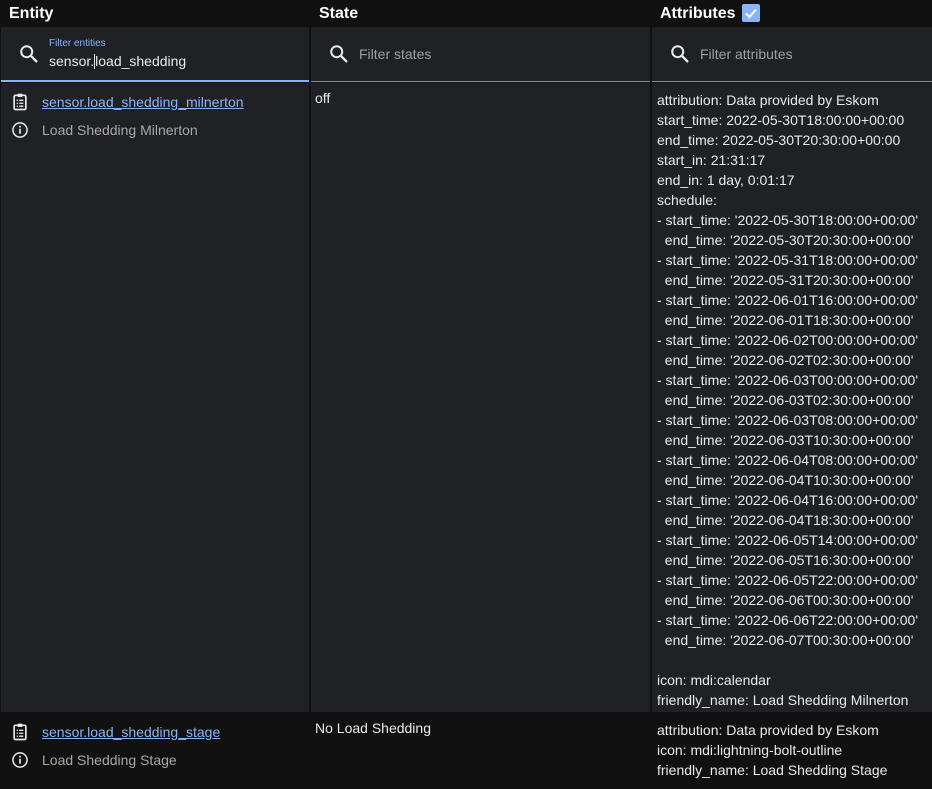  Describe the element at coordinates (117, 61) in the screenshot. I see `entity-filter-input: sensor.load_shedding` at that location.